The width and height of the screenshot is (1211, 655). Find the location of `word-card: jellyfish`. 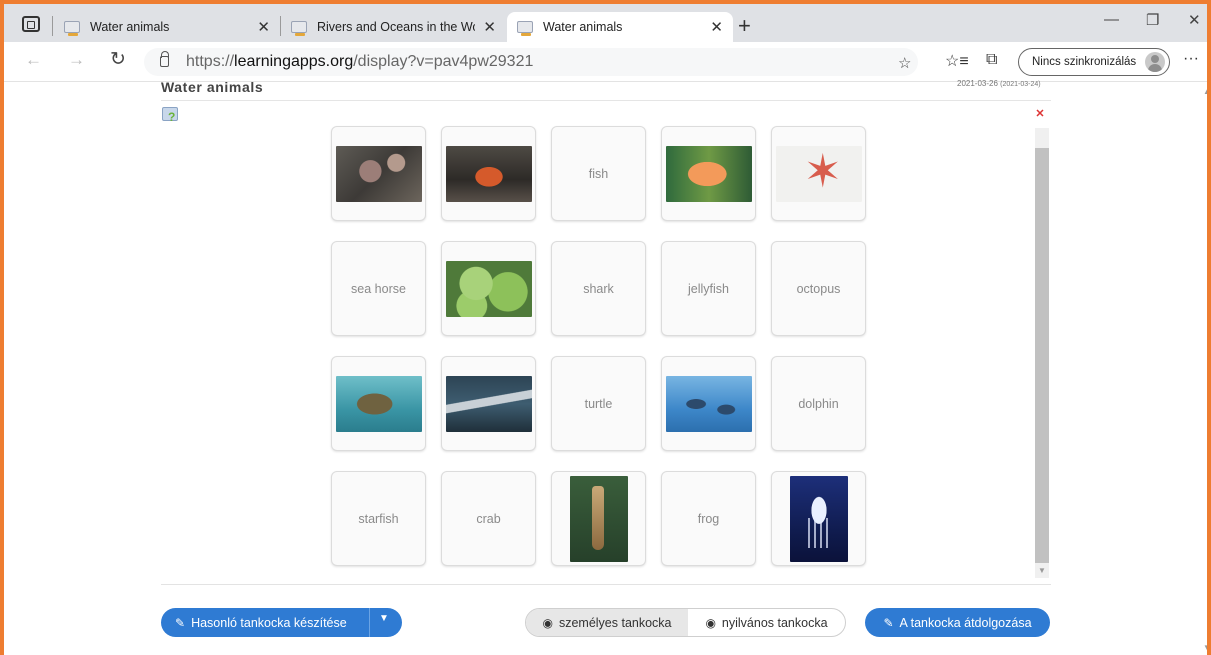

word-card: jellyfish is located at coordinates (708, 288).